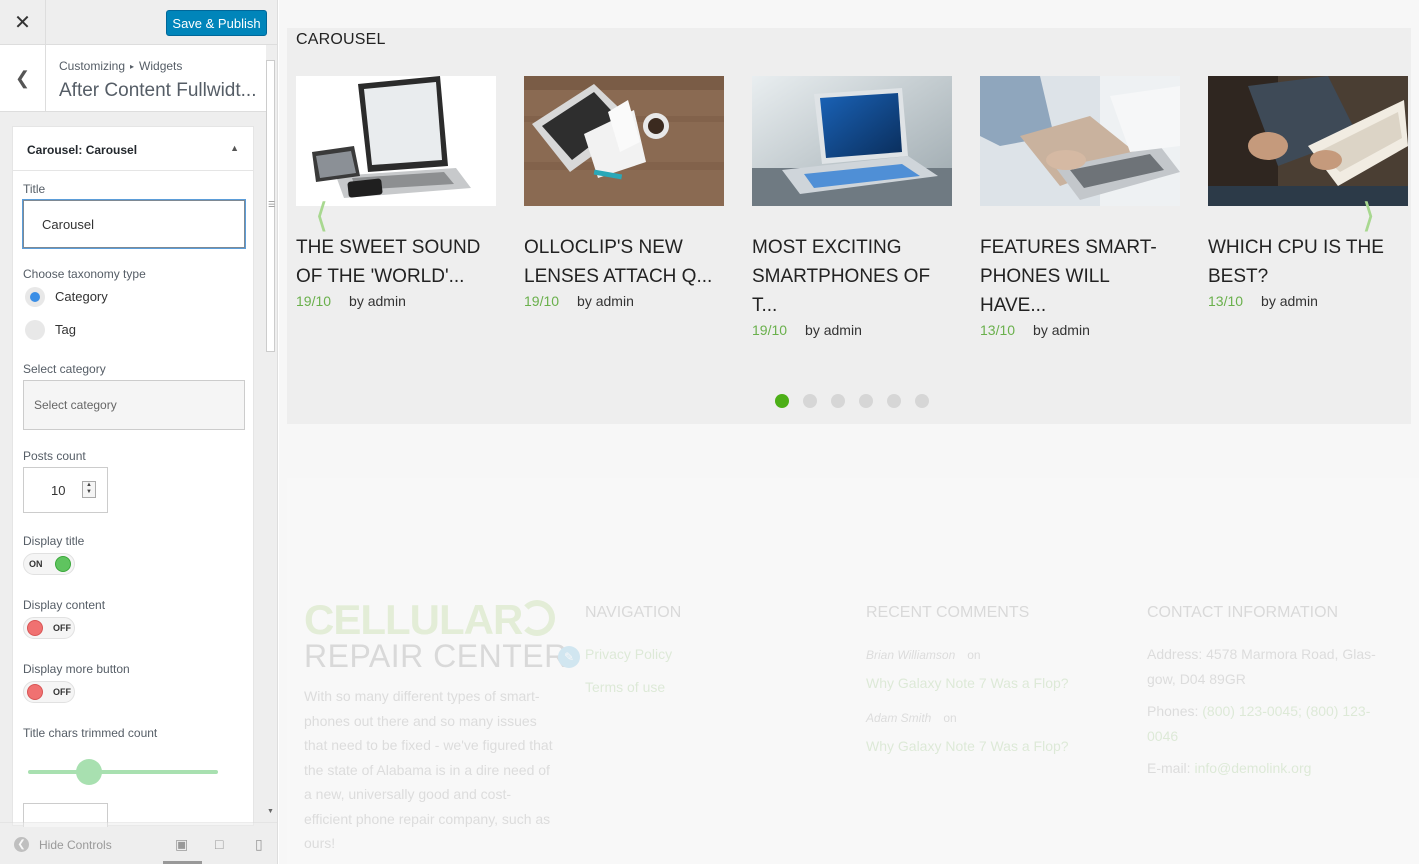 The height and width of the screenshot is (864, 1419). What do you see at coordinates (1296, 247) in the screenshot?
I see `post-title-line: WHICH CPU IS THE` at bounding box center [1296, 247].